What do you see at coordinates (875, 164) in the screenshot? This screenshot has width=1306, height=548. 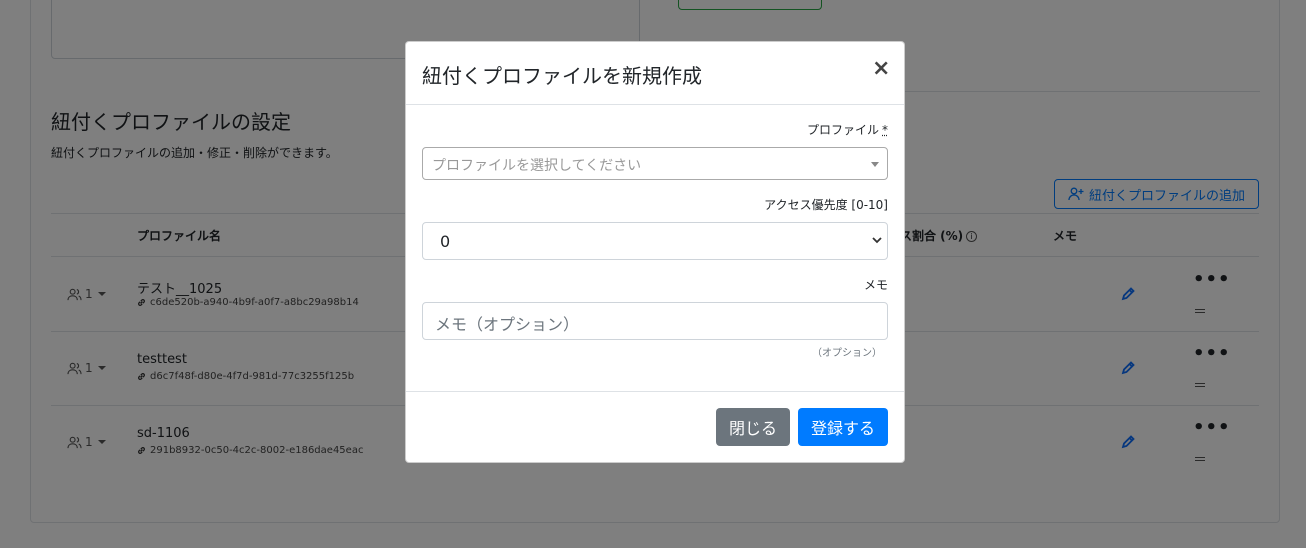 I see `dropdown-arrow-icon` at bounding box center [875, 164].